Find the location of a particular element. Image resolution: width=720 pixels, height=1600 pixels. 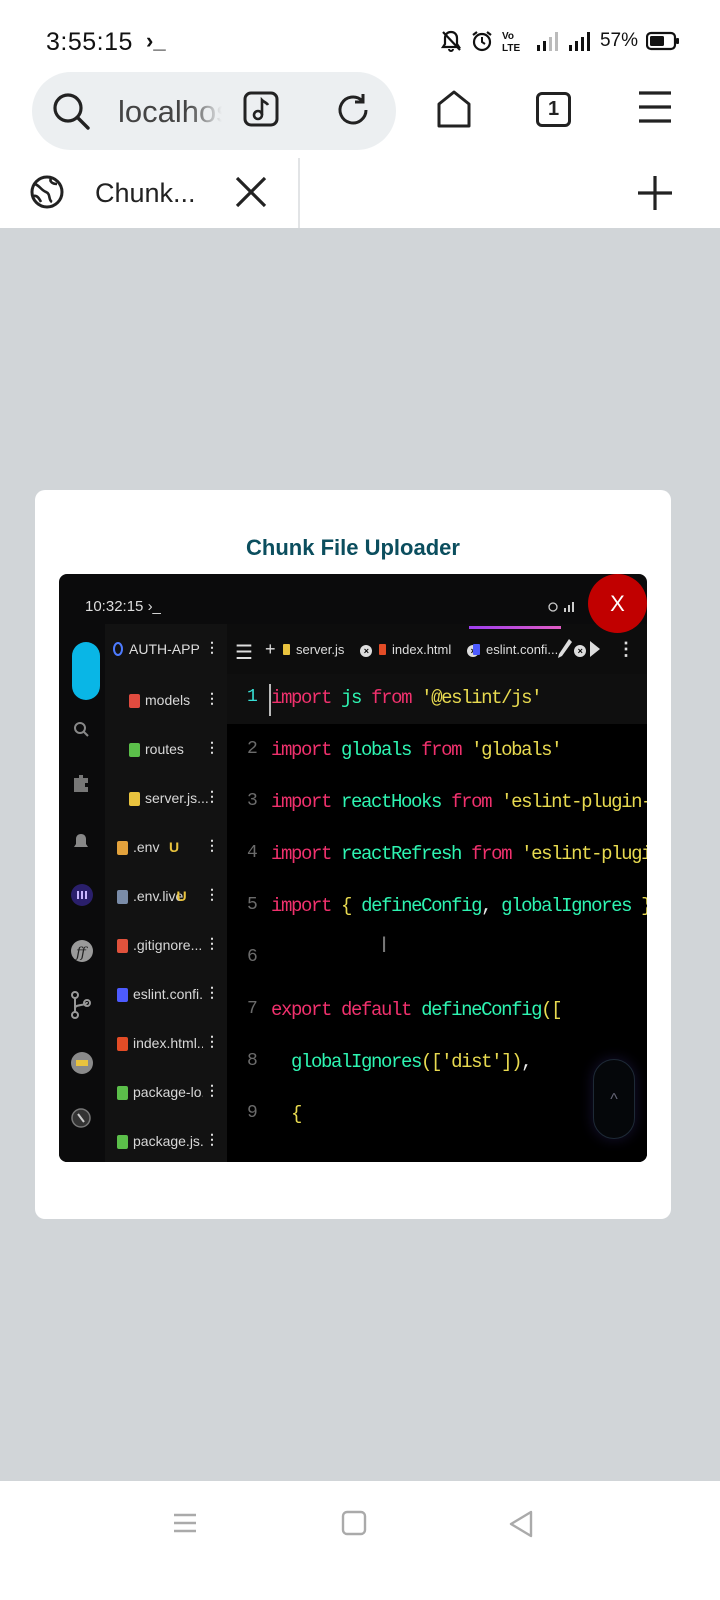

modal-title: Chunk File Uploader is located at coordinates (353, 547).